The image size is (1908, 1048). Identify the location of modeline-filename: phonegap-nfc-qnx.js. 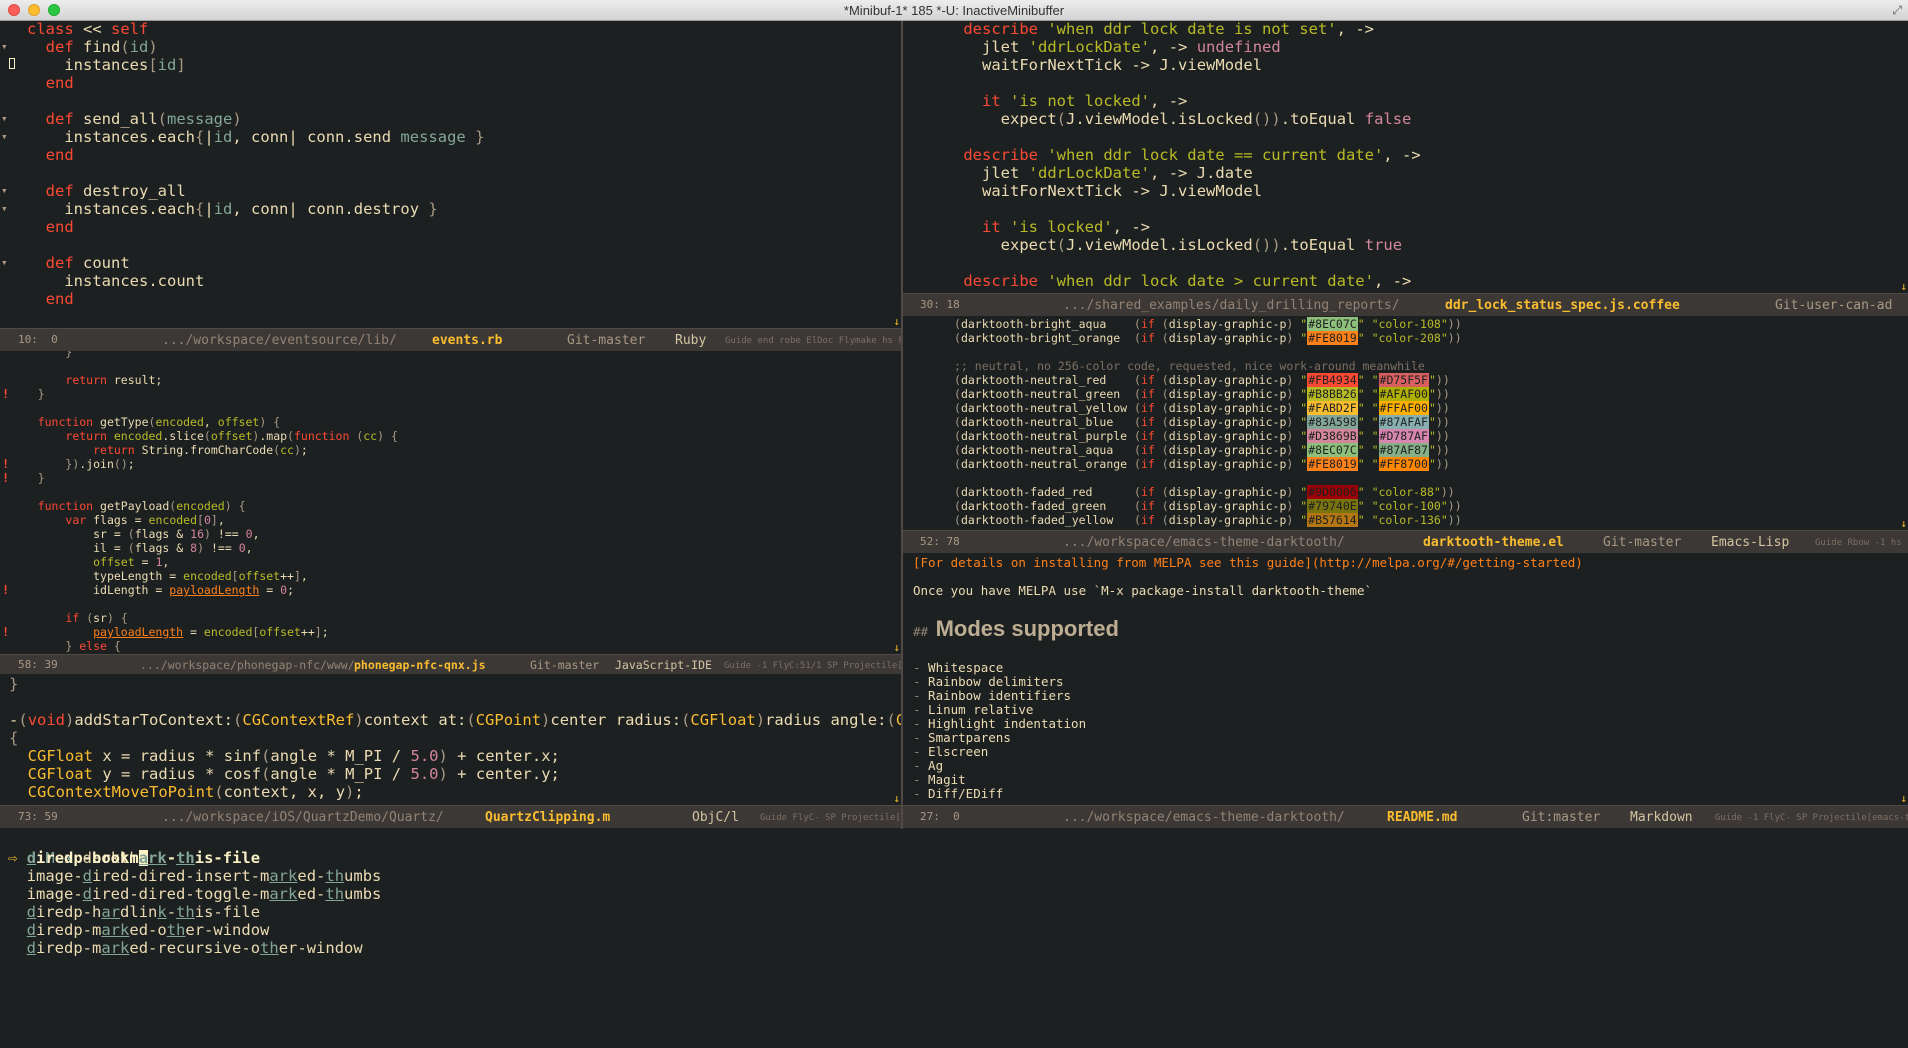
(420, 665).